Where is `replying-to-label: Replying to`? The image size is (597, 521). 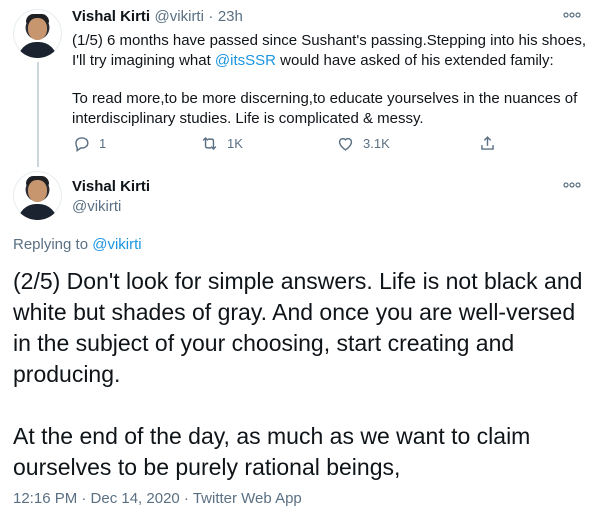 replying-to-label: Replying to is located at coordinates (51, 244).